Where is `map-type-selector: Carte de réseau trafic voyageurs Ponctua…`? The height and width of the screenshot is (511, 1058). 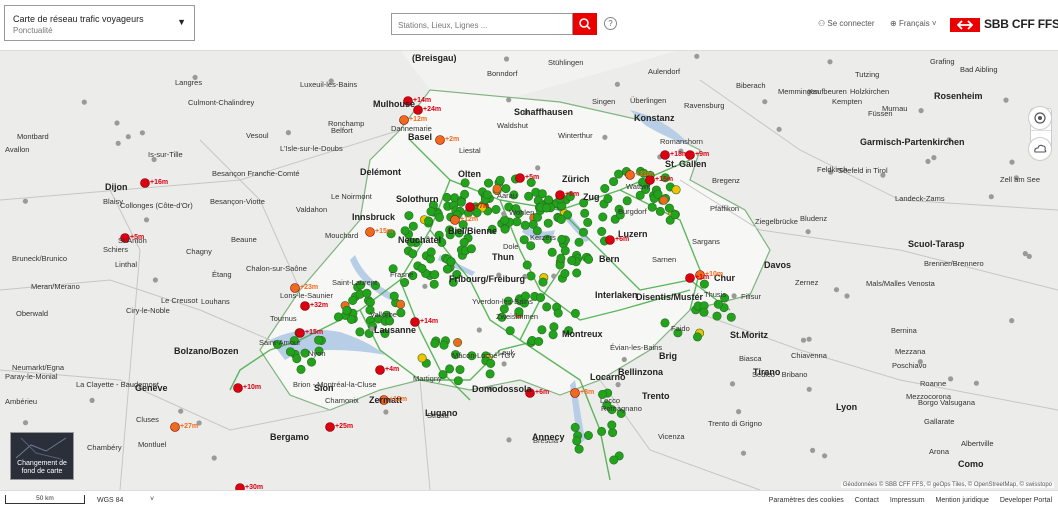
map-type-selector: Carte de réseau trafic voyageurs Ponctua… is located at coordinates (99, 23).